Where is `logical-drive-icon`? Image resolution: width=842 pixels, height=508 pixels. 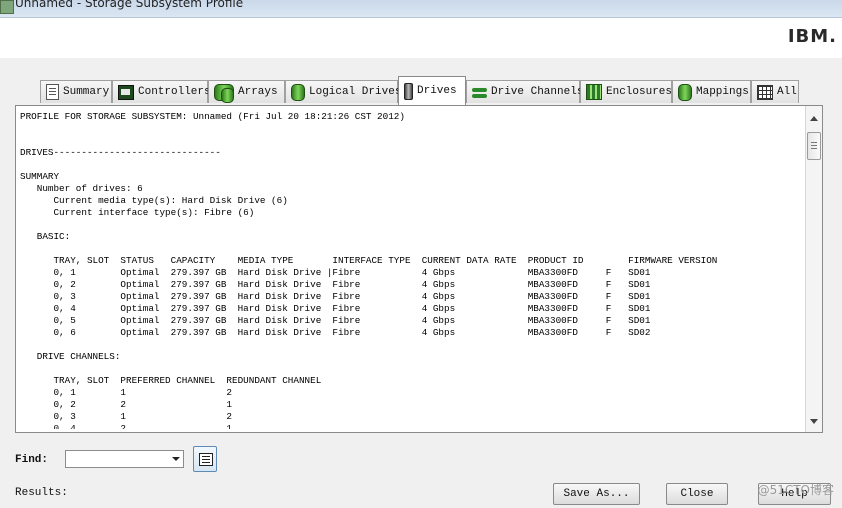 logical-drive-icon is located at coordinates (298, 92).